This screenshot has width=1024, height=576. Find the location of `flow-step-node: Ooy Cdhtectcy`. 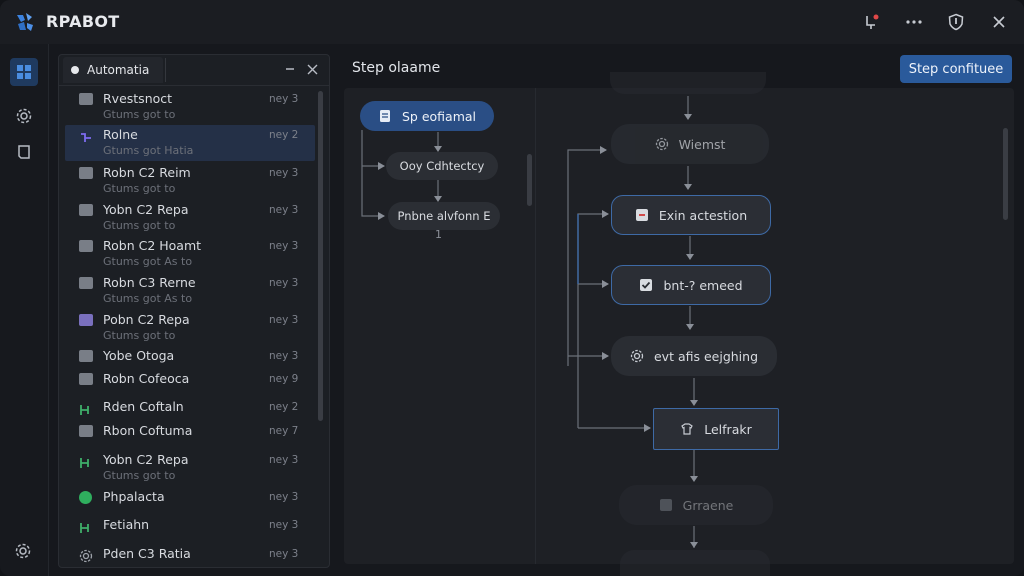

flow-step-node: Ooy Cdhtectcy is located at coordinates (442, 166).